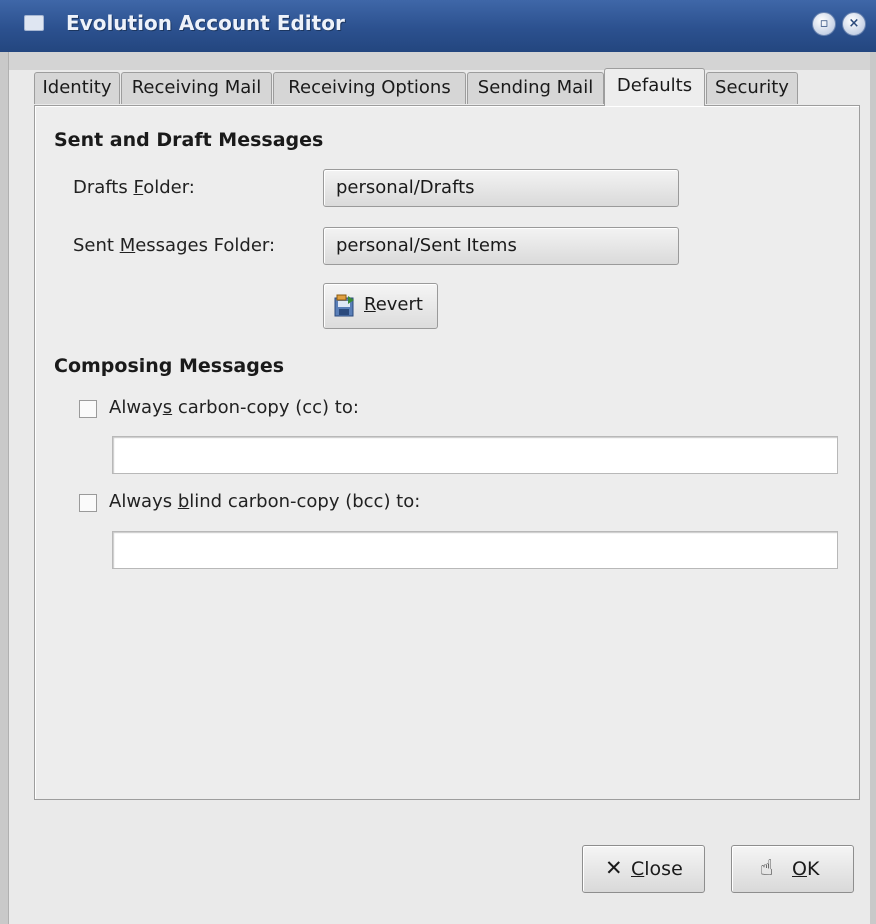 The width and height of the screenshot is (876, 924). What do you see at coordinates (174, 245) in the screenshot?
I see `sent-messages-folder-label: Sent Messages Folder:` at bounding box center [174, 245].